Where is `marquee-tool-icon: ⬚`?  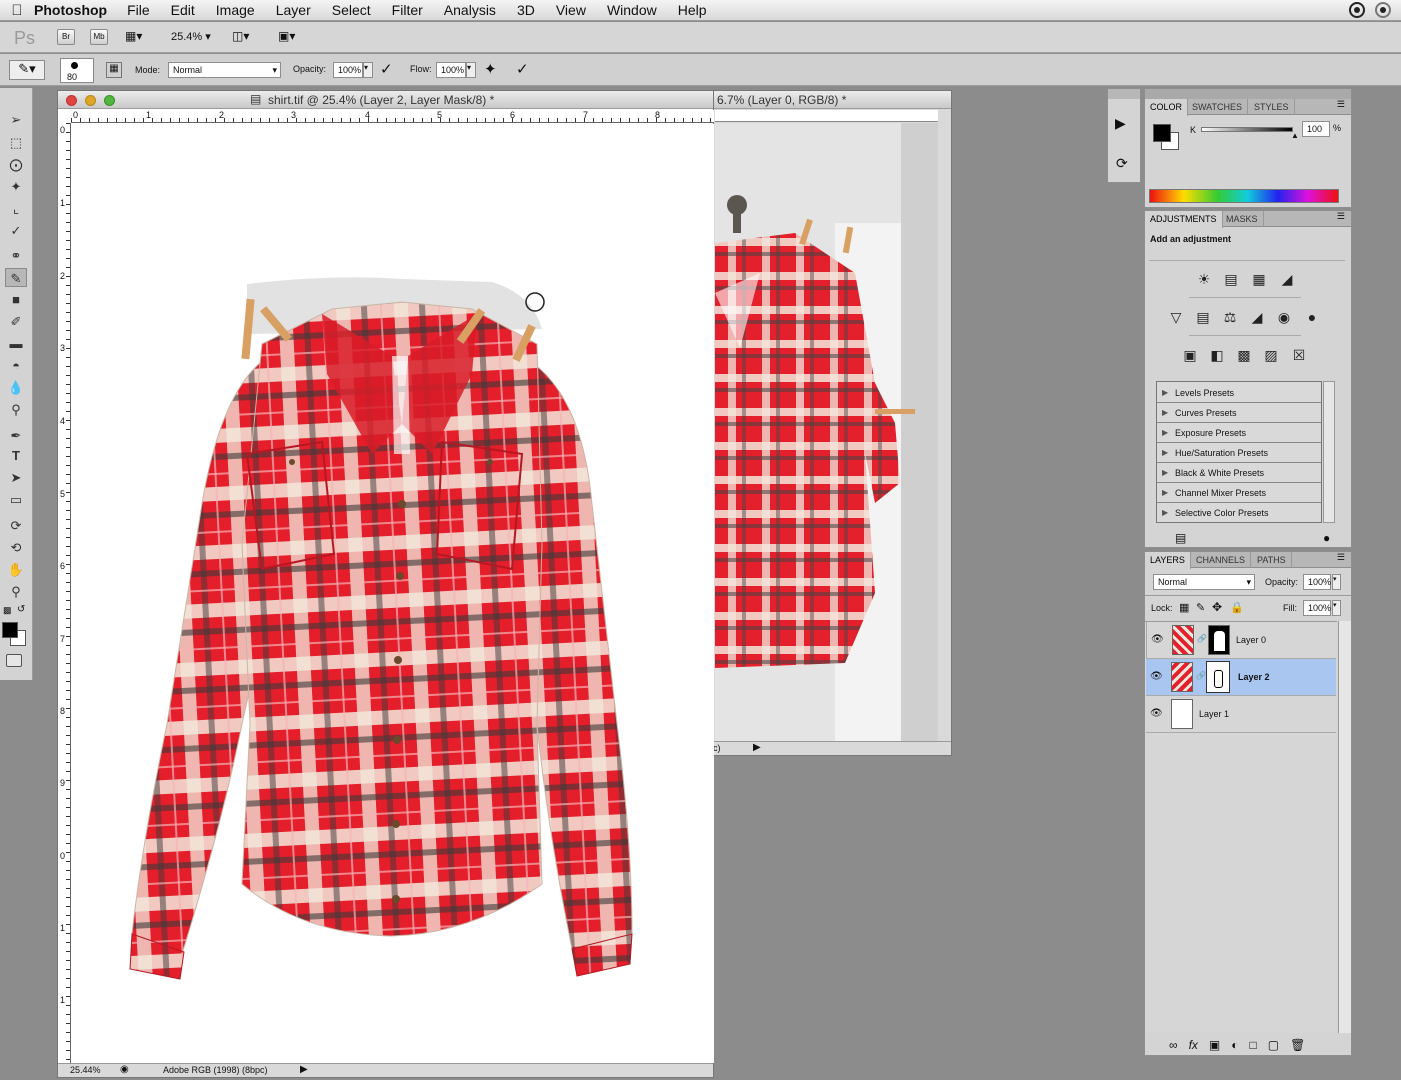 marquee-tool-icon: ⬚ is located at coordinates (16, 142).